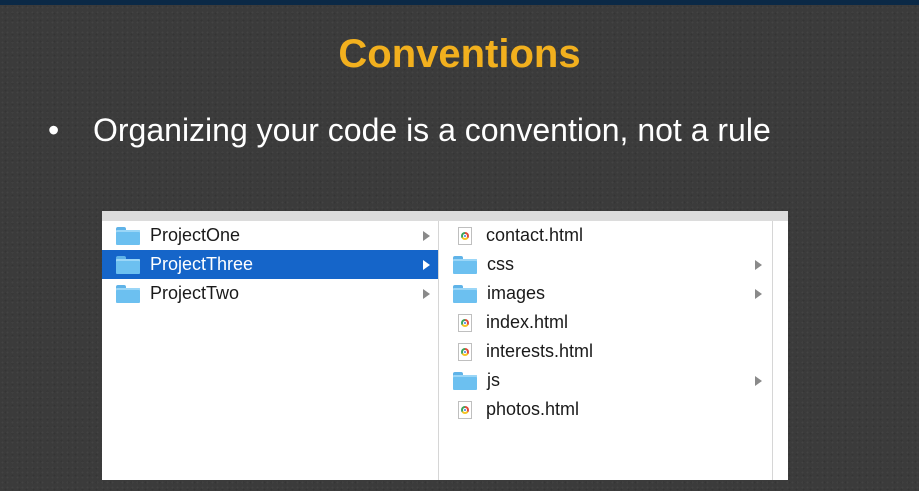  I want to click on folder-label: images, so click(516, 293).